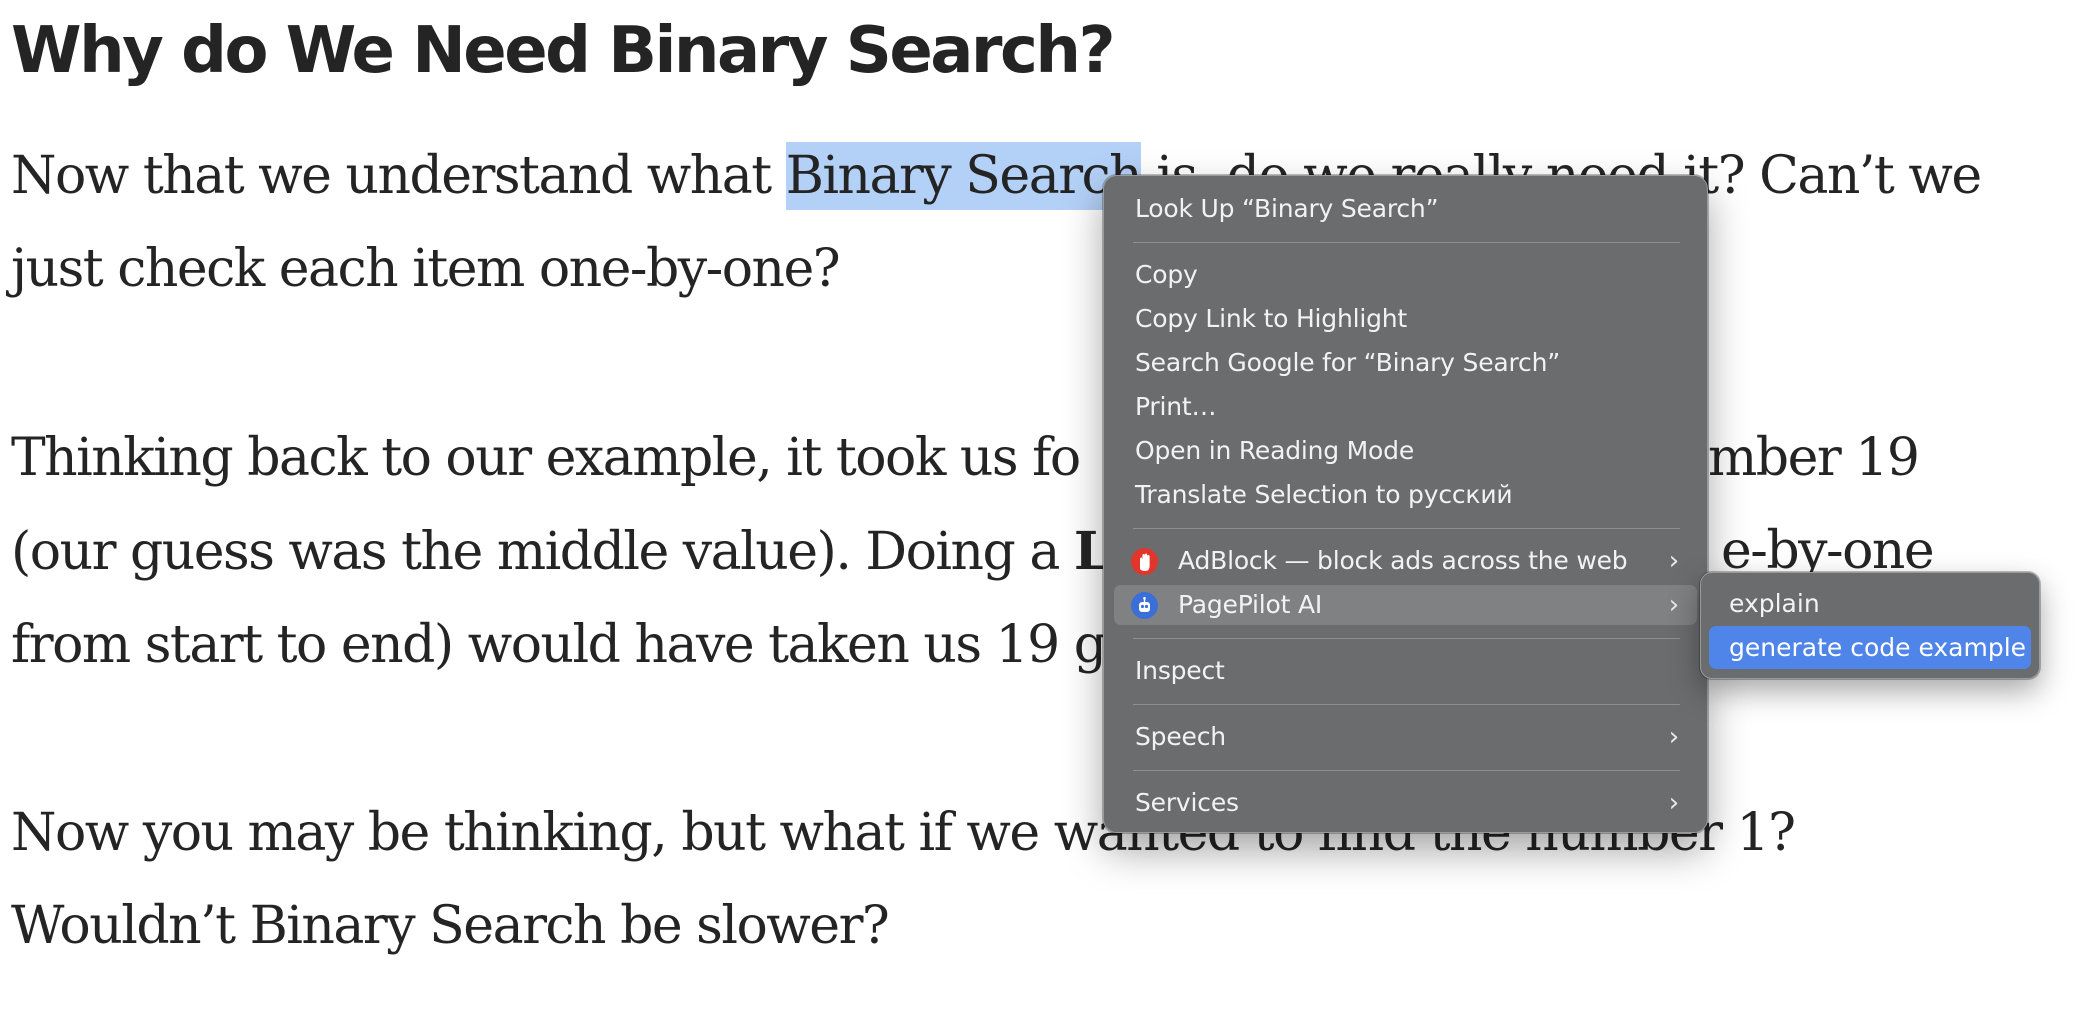  What do you see at coordinates (563, 51) in the screenshot?
I see `section-heading: Why do We Need Binary Search?` at bounding box center [563, 51].